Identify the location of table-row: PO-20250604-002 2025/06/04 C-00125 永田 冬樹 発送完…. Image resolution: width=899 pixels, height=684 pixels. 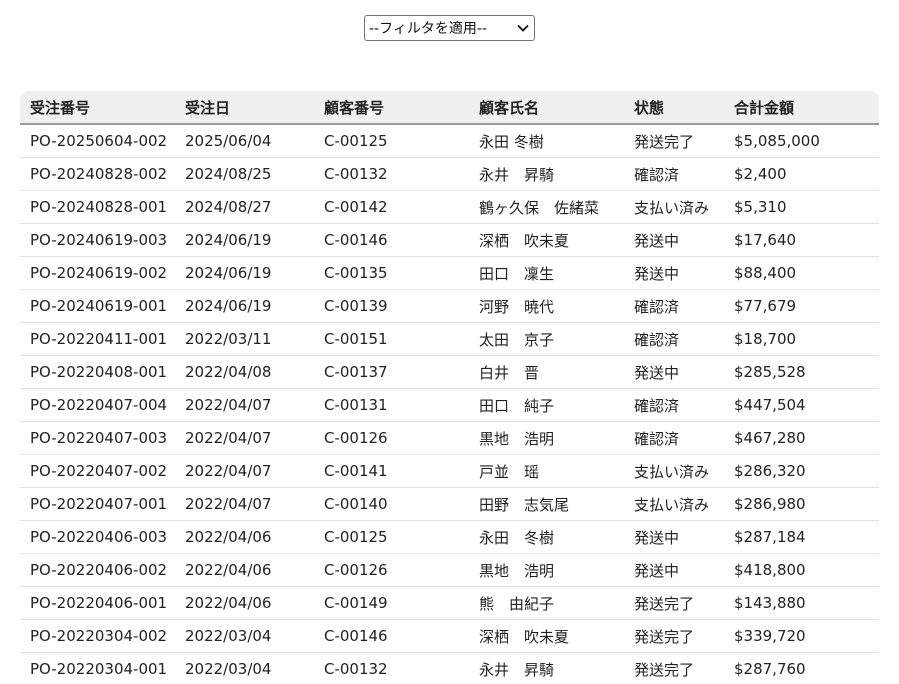
(449, 141).